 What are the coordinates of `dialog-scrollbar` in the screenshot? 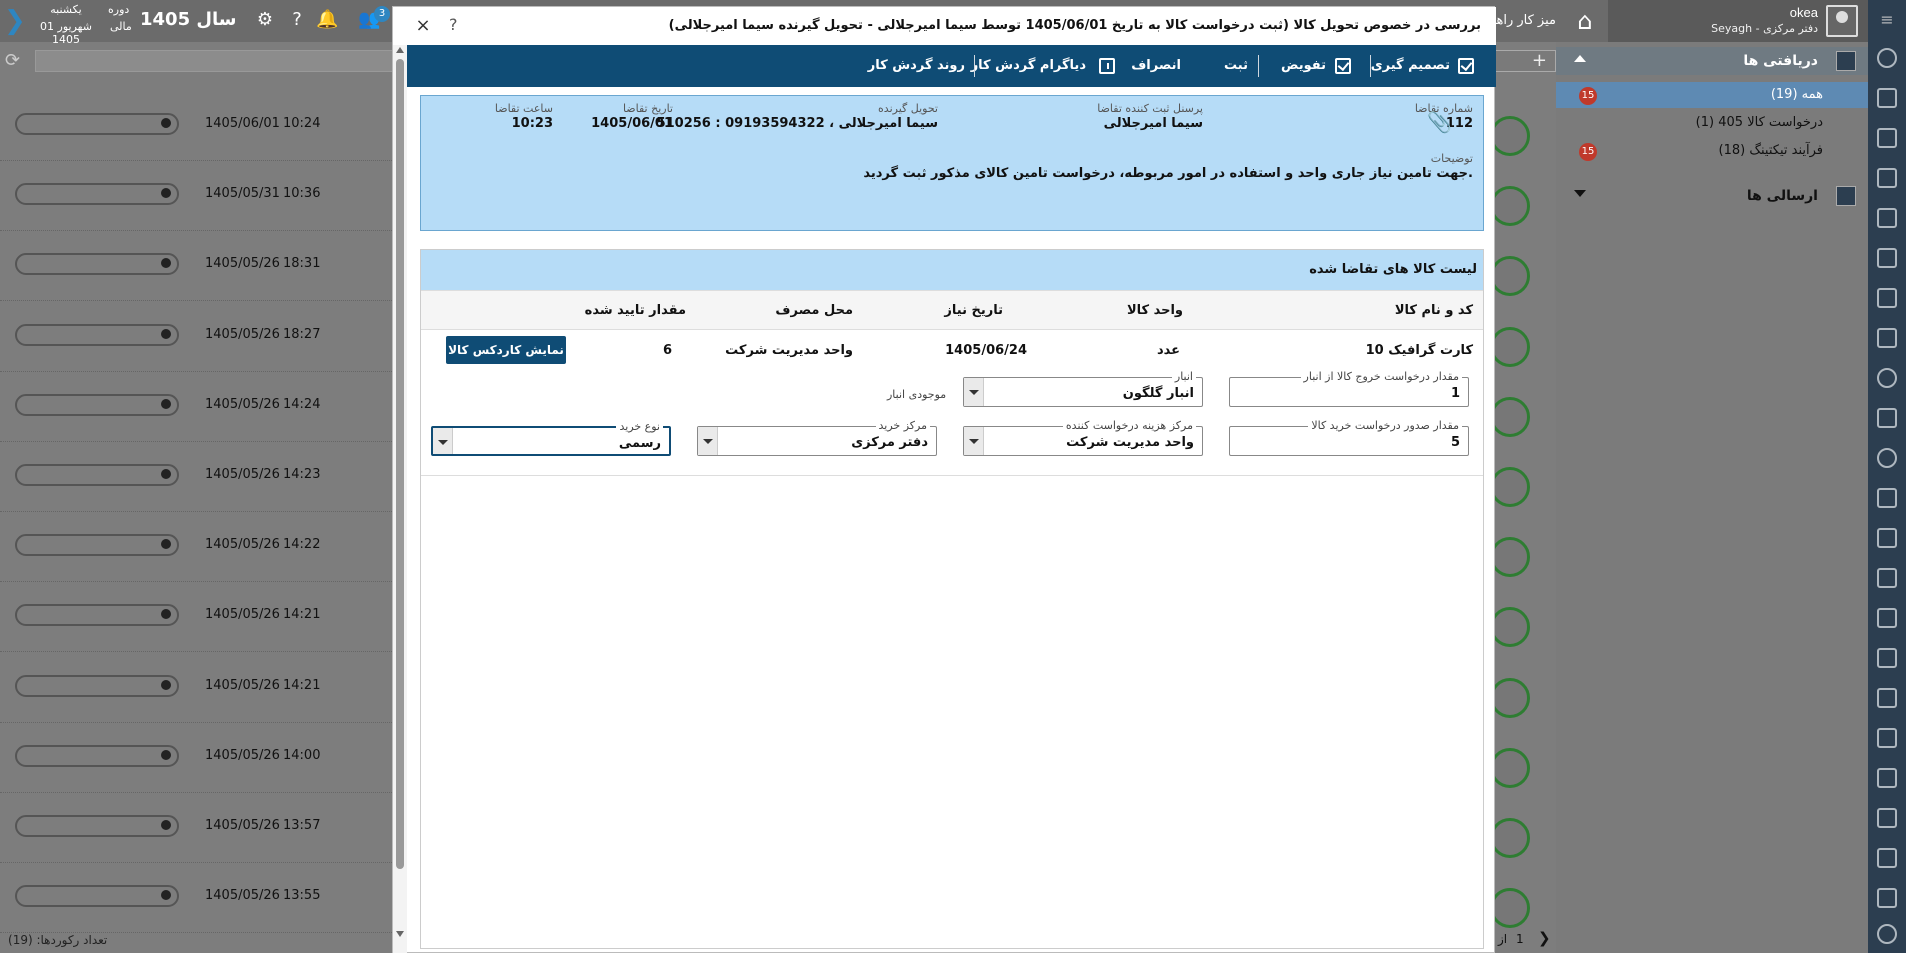 It's located at (400, 499).